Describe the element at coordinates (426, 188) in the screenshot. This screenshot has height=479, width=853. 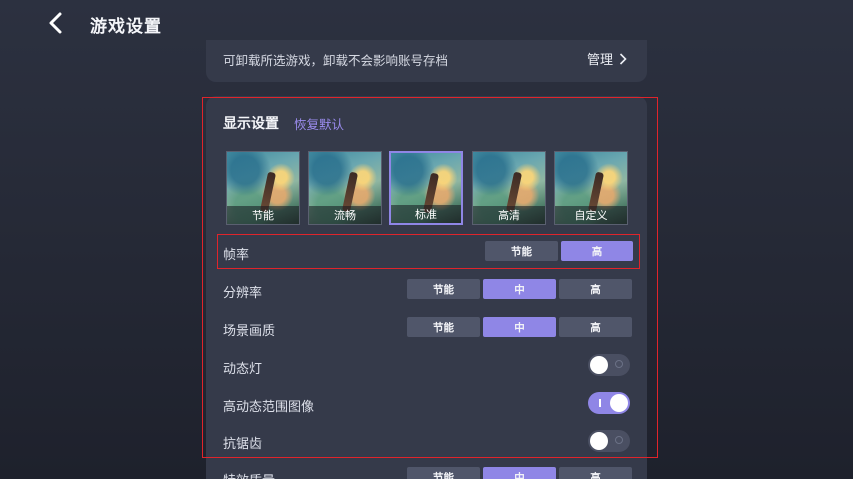
I see `preset-standard: 标准` at that location.